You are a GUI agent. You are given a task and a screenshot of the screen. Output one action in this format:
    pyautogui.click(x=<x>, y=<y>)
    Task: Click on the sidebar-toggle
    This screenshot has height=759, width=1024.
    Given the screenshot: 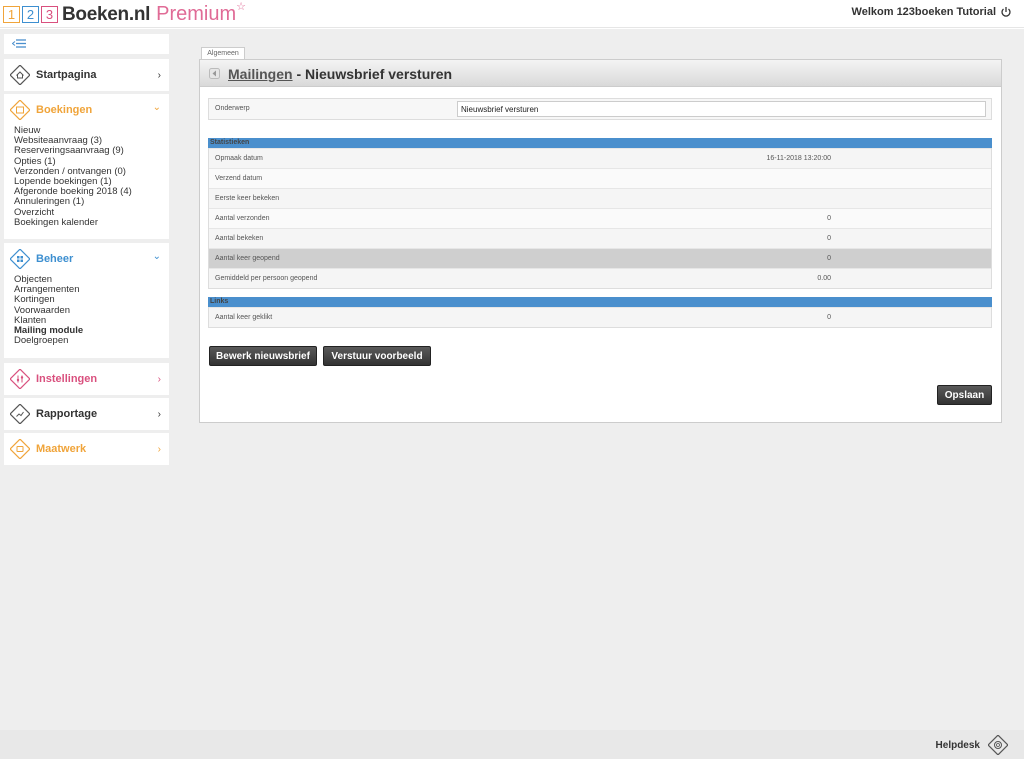 What is the action you would take?
    pyautogui.click(x=86, y=44)
    